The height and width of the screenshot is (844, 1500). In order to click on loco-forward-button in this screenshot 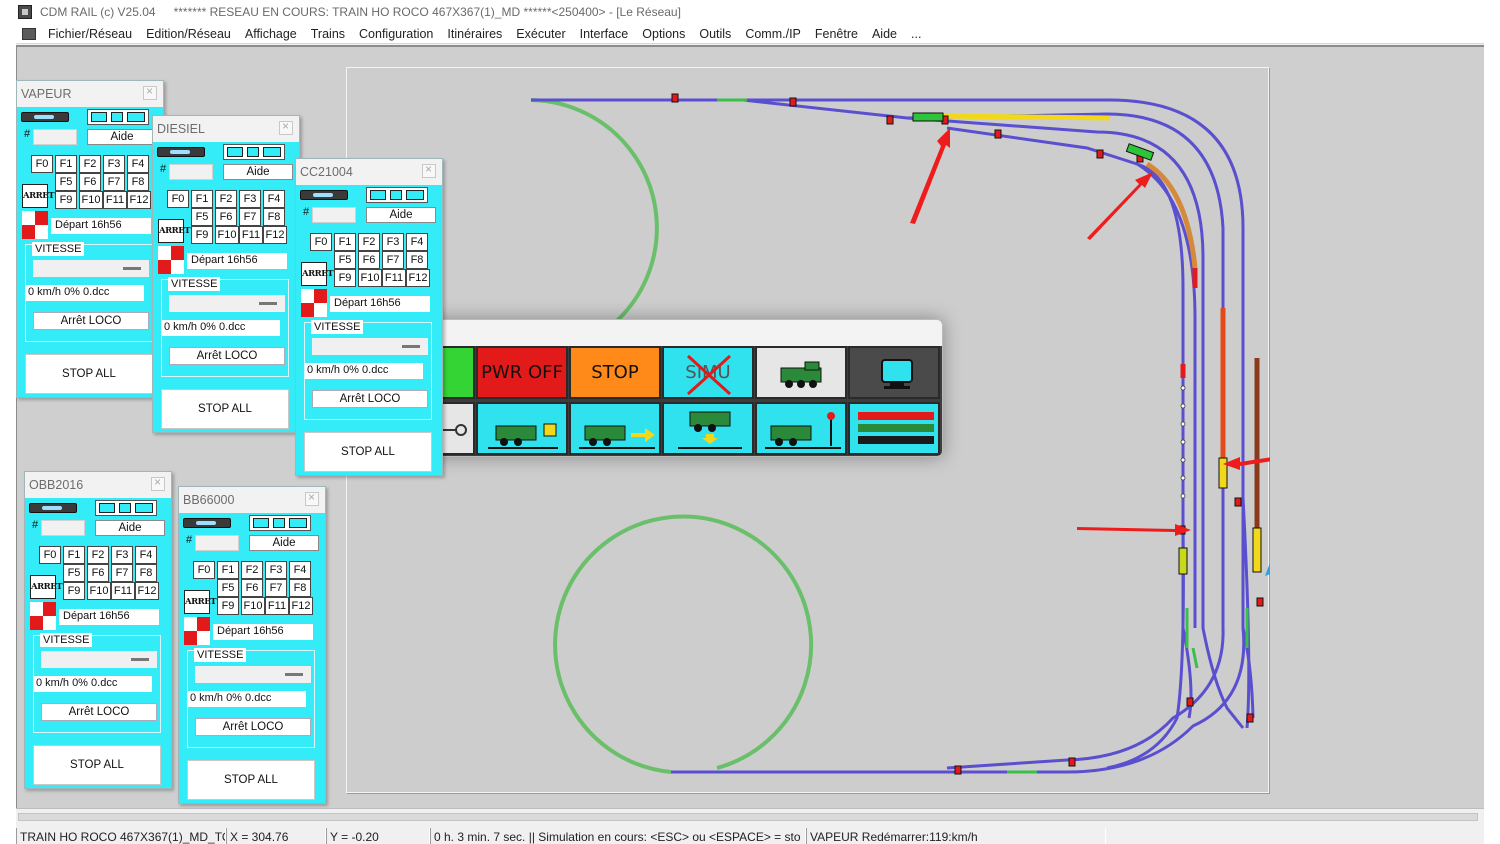, I will do `click(615, 428)`.